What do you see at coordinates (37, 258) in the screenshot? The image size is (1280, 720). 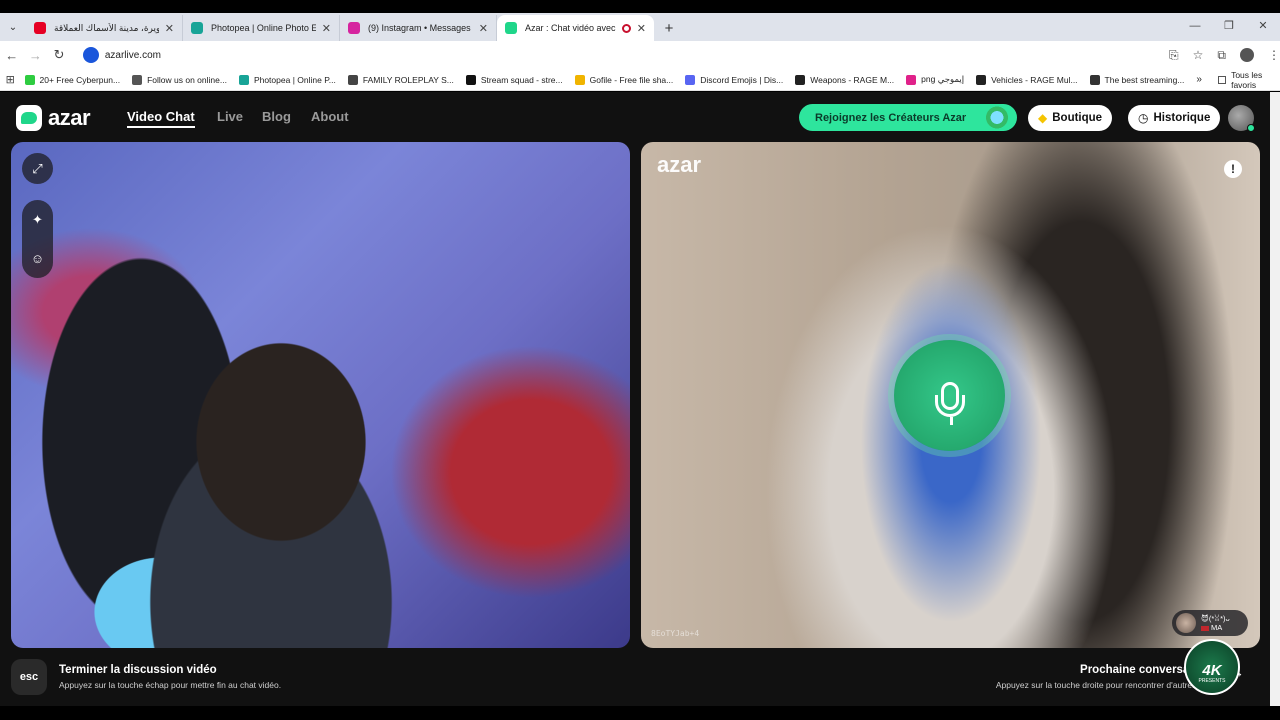 I see `face-mask-icon: ☺` at bounding box center [37, 258].